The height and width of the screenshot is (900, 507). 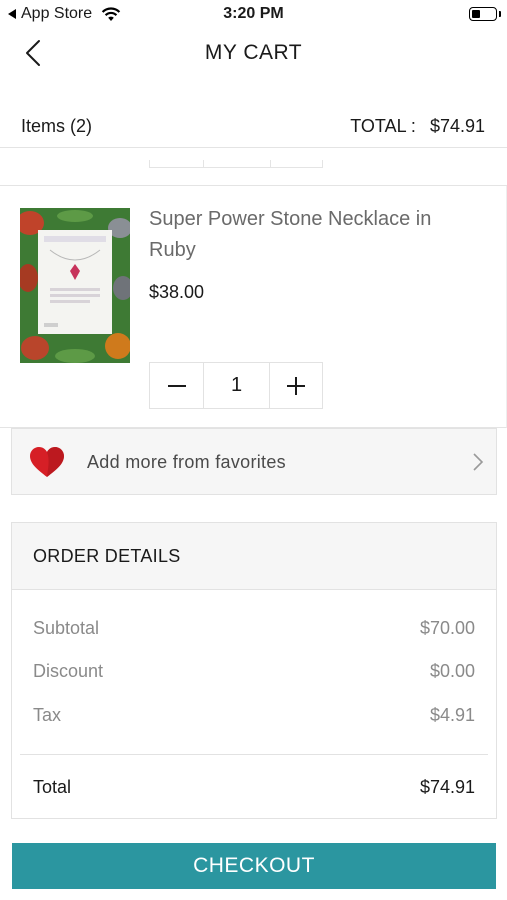 I want to click on decrease-quantity-button, so click(x=176, y=385).